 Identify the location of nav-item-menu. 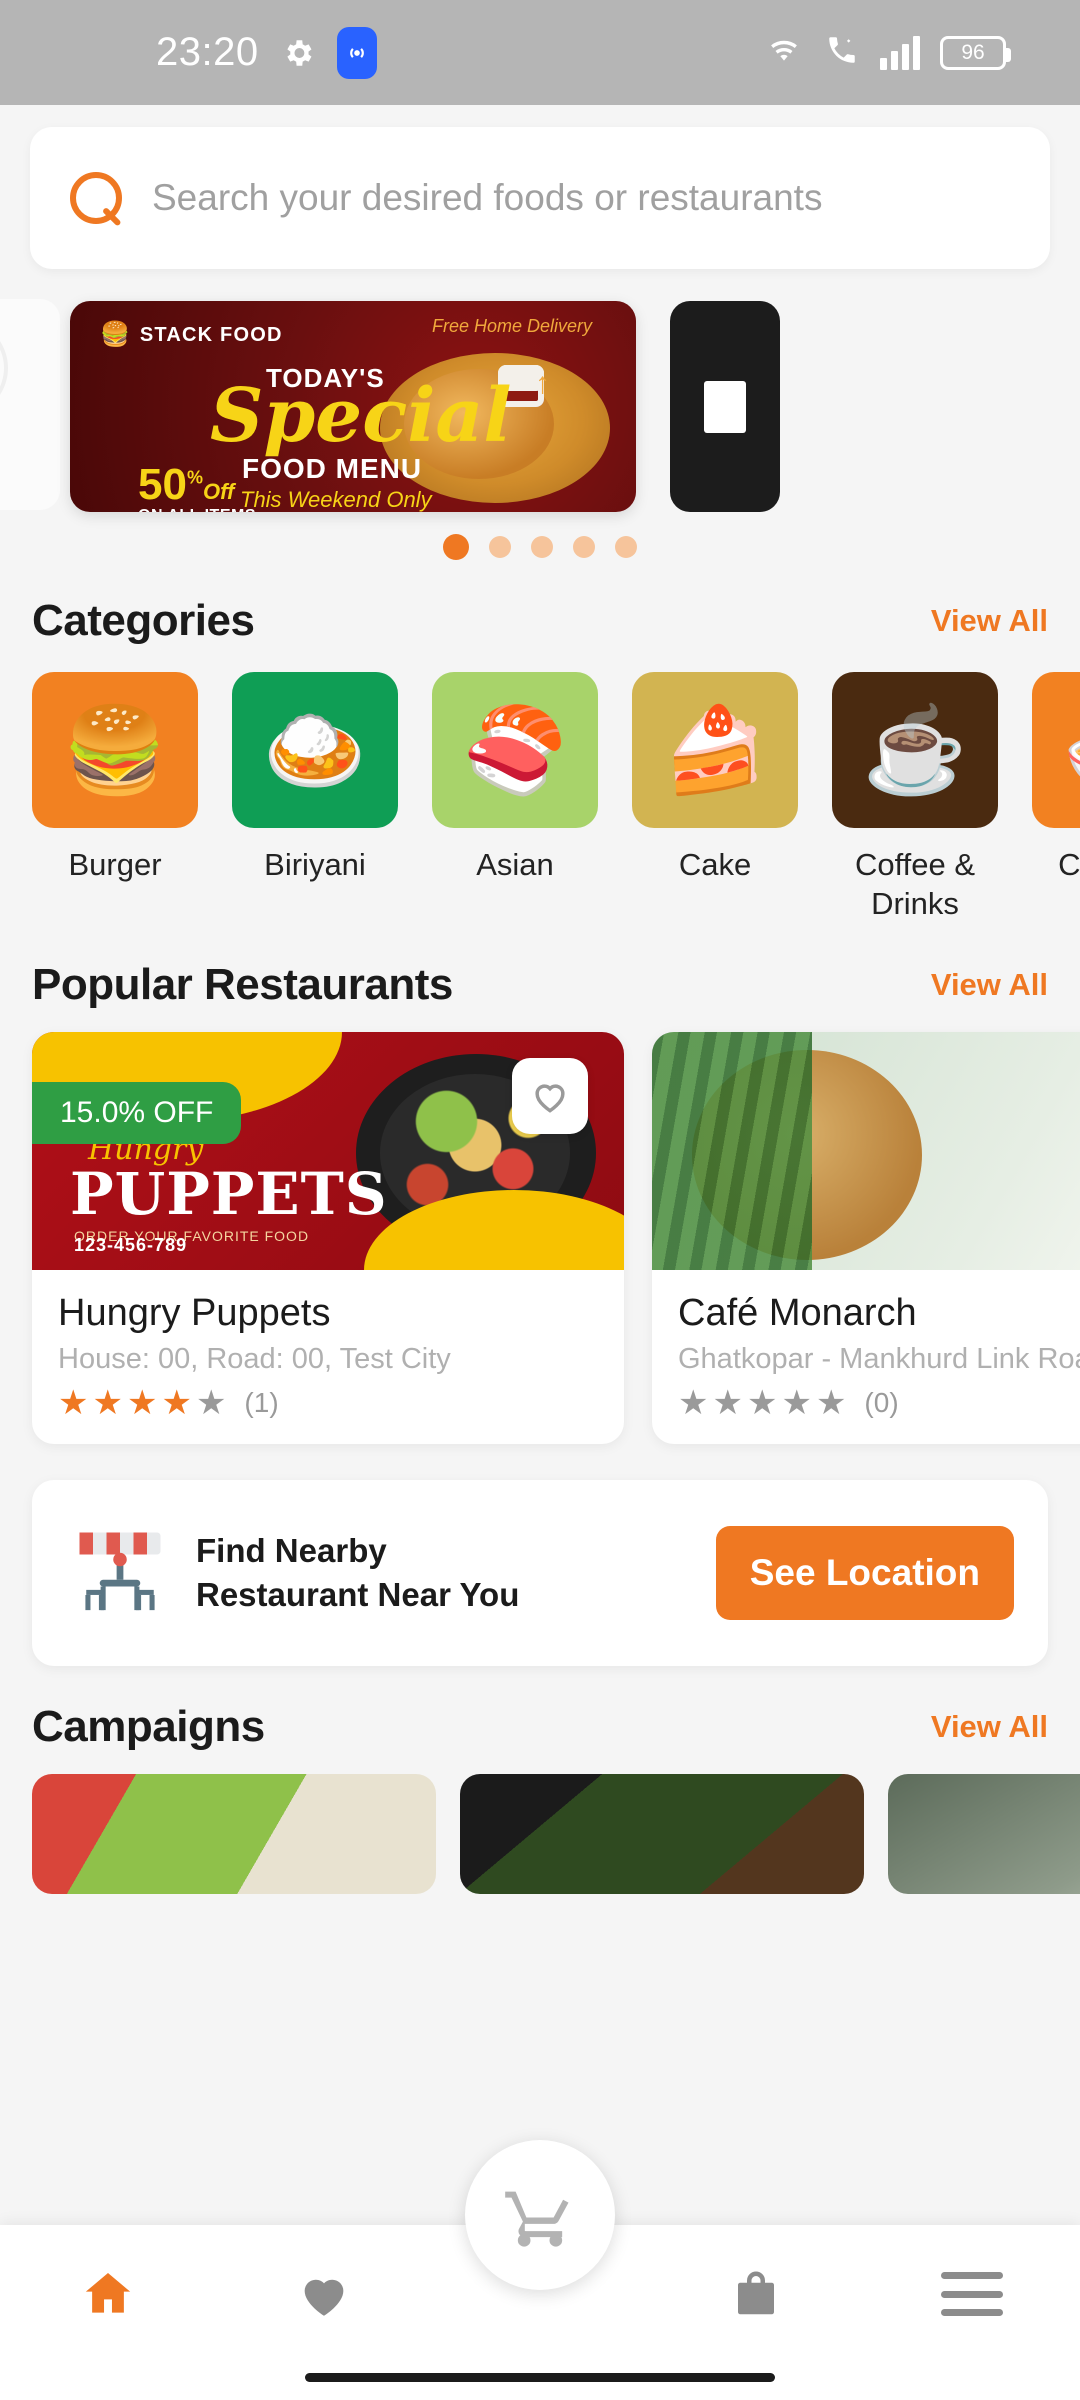
(972, 2294).